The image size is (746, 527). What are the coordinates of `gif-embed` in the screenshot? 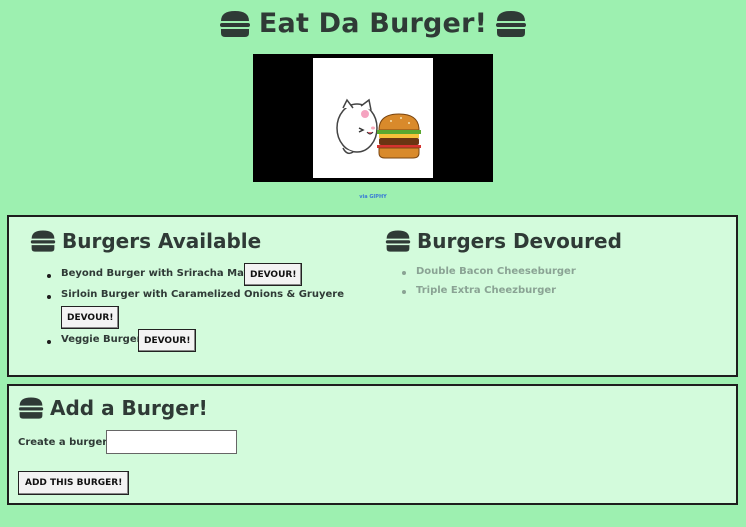 It's located at (373, 118).